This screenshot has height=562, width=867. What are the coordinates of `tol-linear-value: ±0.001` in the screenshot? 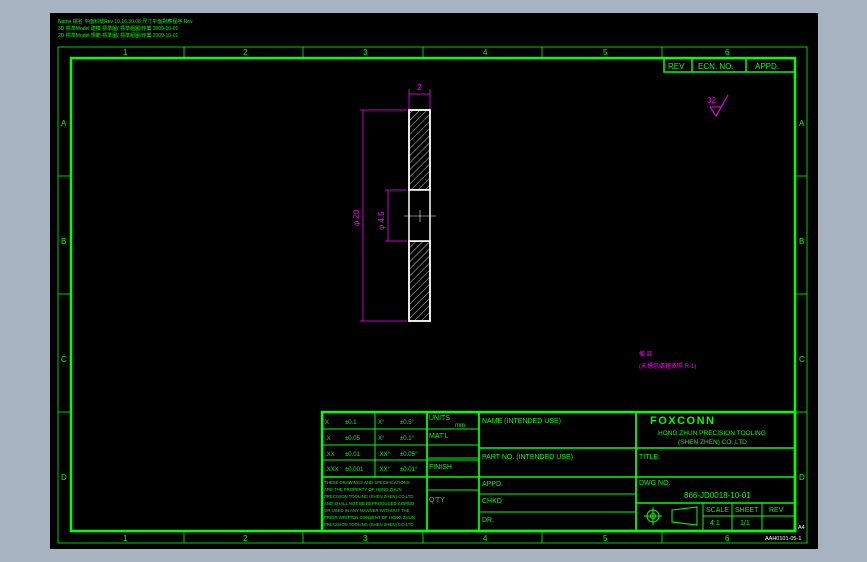 It's located at (354, 470).